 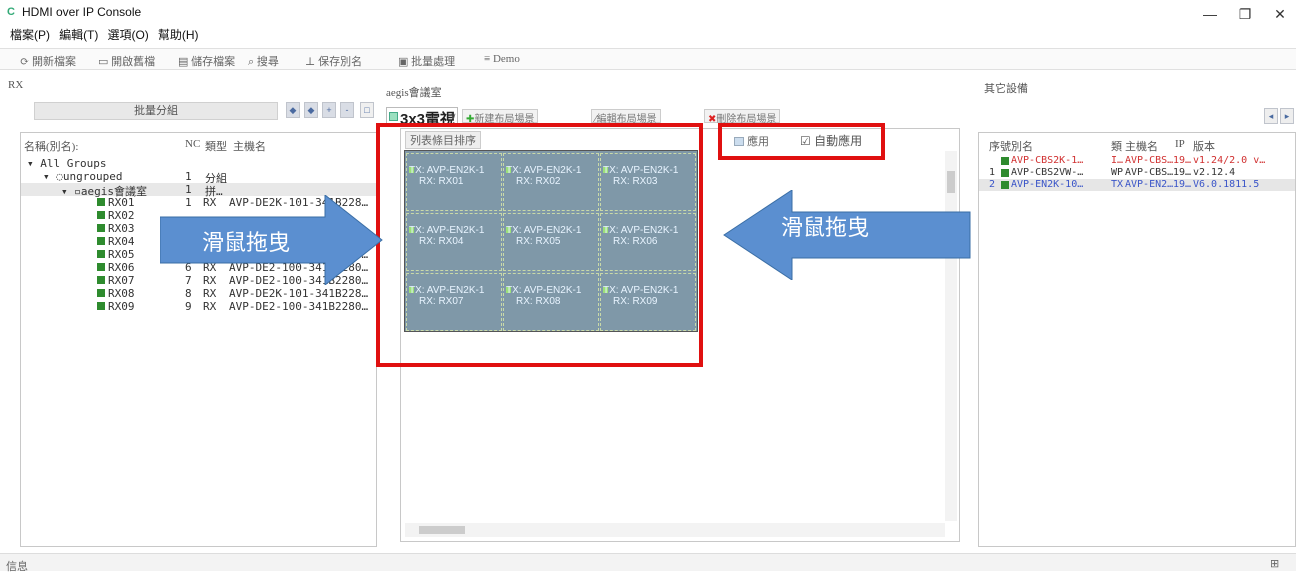 I want to click on device-idx: 2, so click(x=992, y=184).